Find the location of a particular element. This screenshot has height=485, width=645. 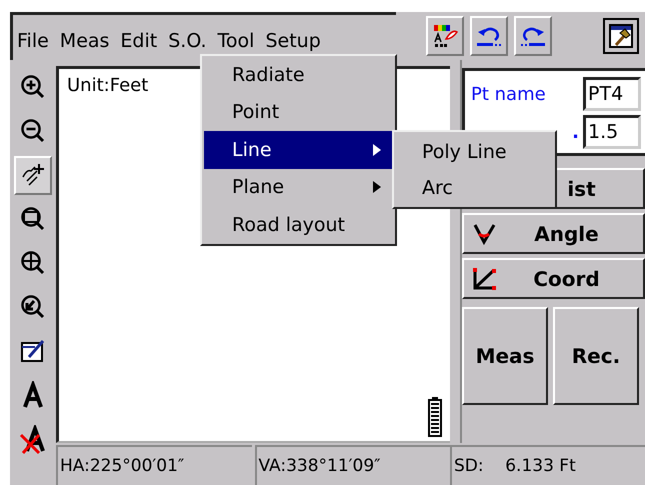

hammer-button is located at coordinates (621, 36).